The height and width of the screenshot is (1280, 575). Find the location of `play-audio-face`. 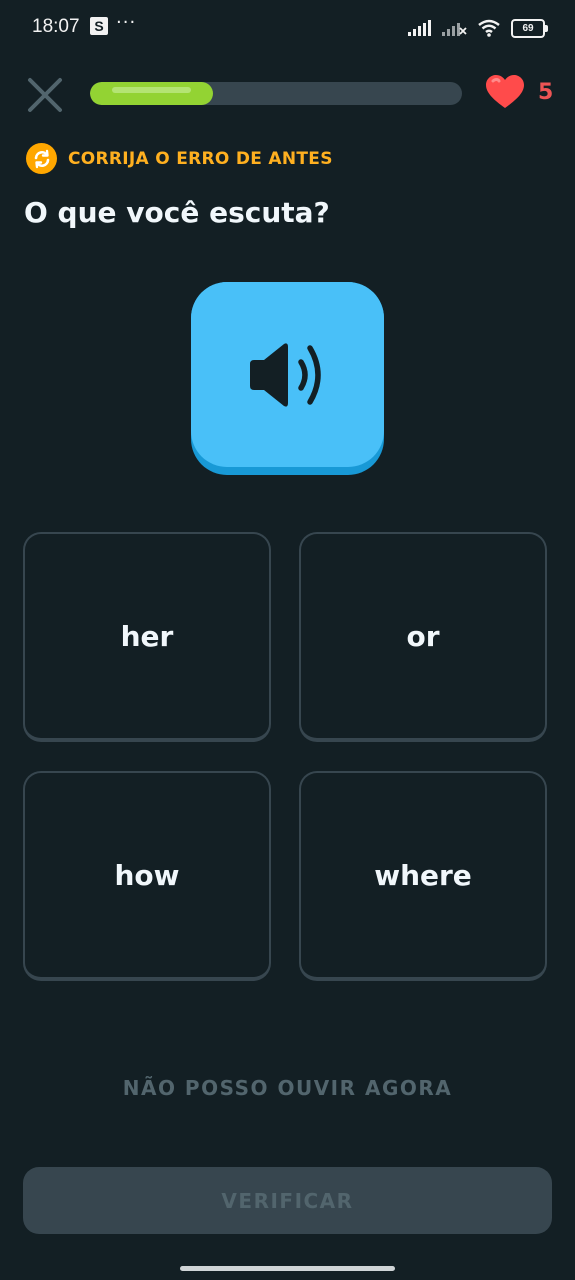

play-audio-face is located at coordinates (287, 374).